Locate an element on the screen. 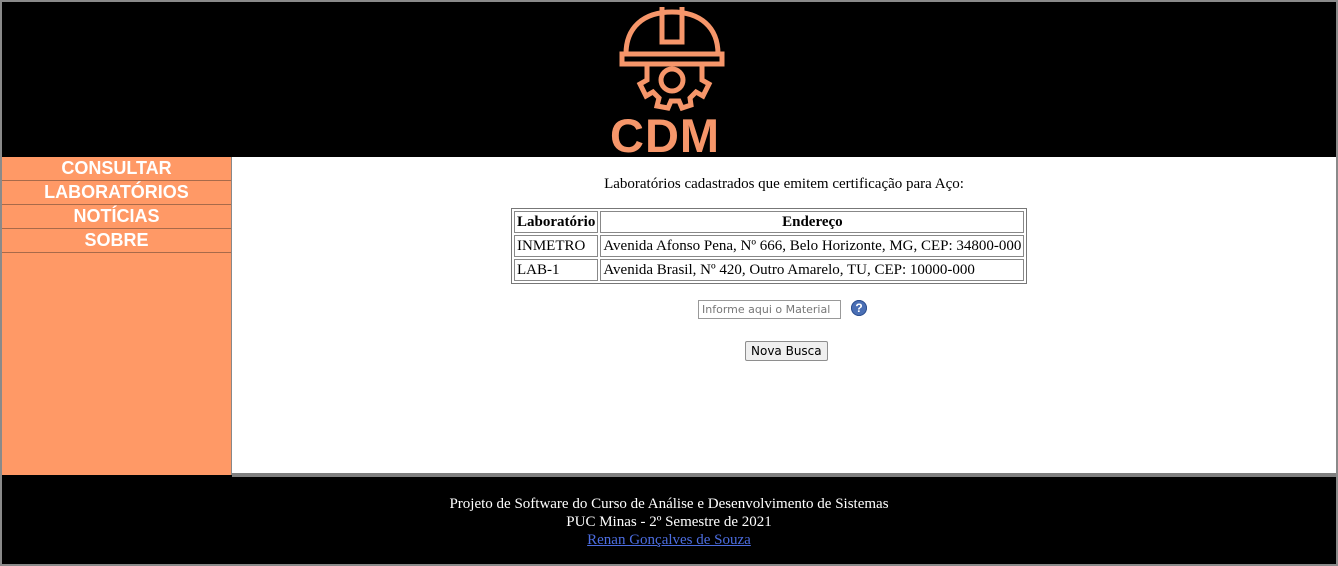  material-search-input is located at coordinates (769, 309).